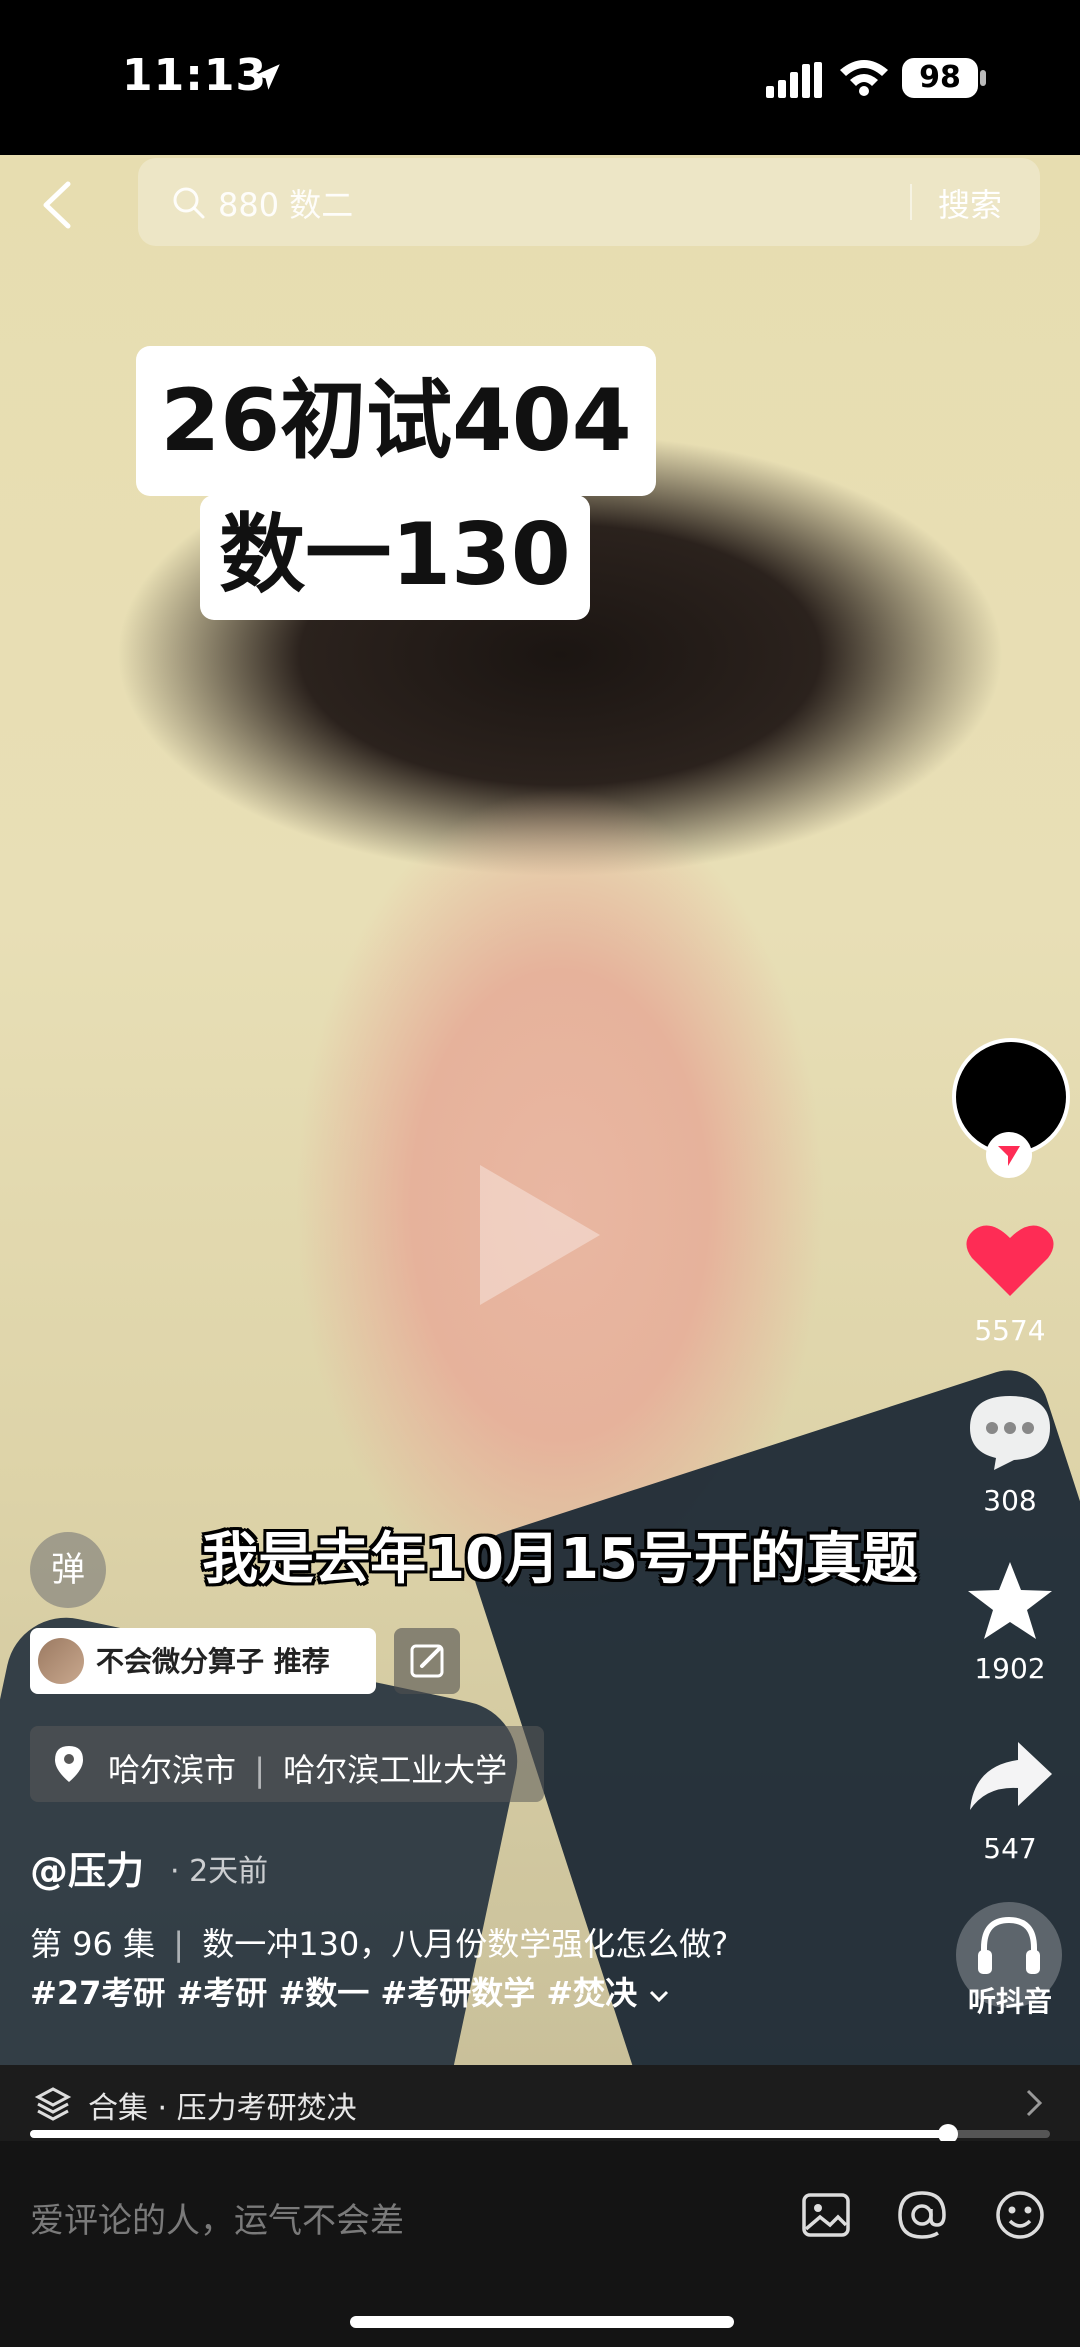 The image size is (1080, 2347). Describe the element at coordinates (1009, 1945) in the screenshot. I see `headphones-icon` at that location.